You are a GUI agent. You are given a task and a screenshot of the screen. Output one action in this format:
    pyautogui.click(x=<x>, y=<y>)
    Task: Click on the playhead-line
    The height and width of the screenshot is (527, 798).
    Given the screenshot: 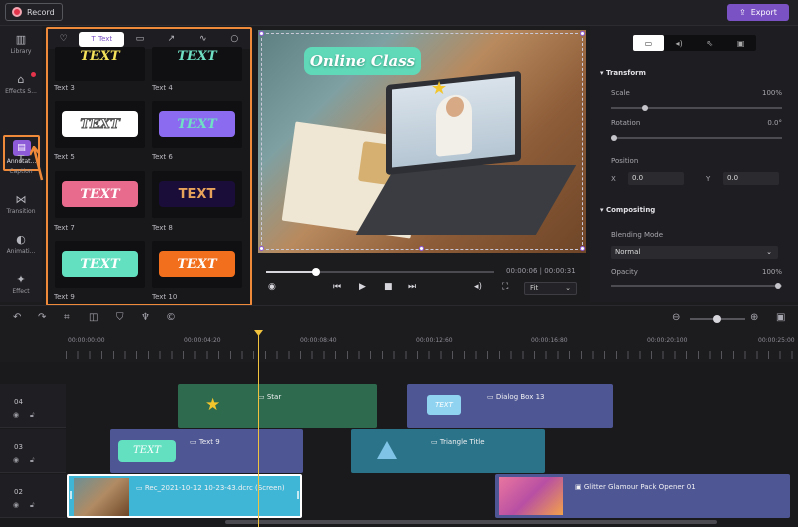 What is the action you would take?
    pyautogui.click(x=258, y=429)
    